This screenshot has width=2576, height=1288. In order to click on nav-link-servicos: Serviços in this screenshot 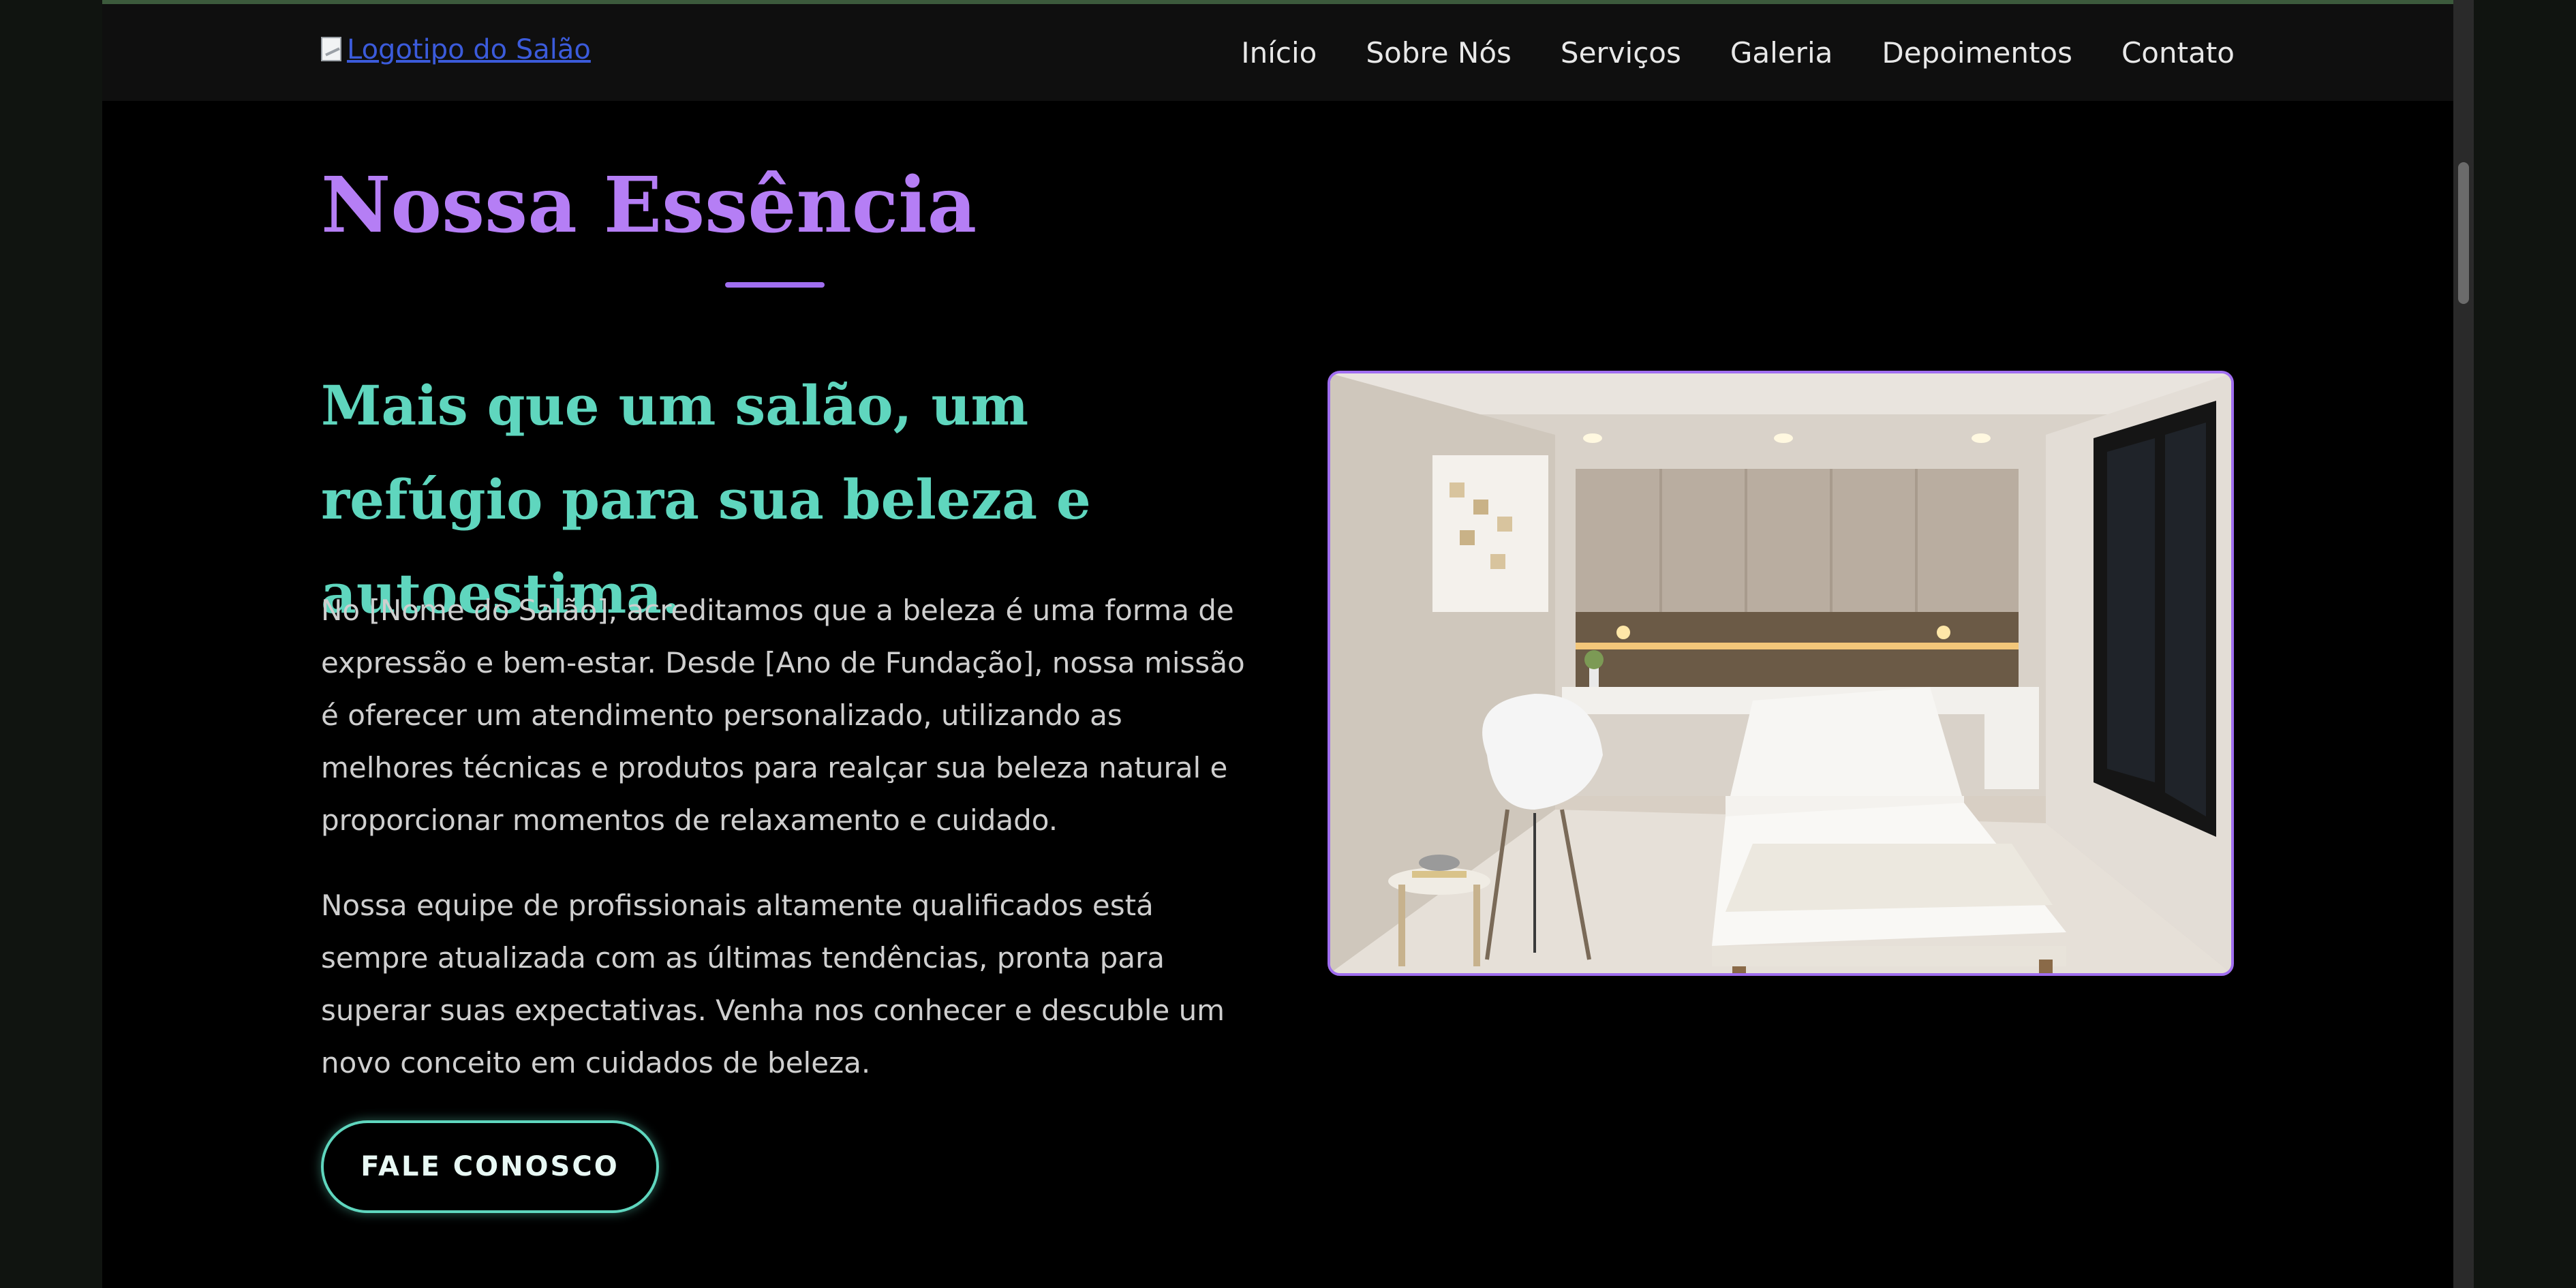, I will do `click(1621, 53)`.